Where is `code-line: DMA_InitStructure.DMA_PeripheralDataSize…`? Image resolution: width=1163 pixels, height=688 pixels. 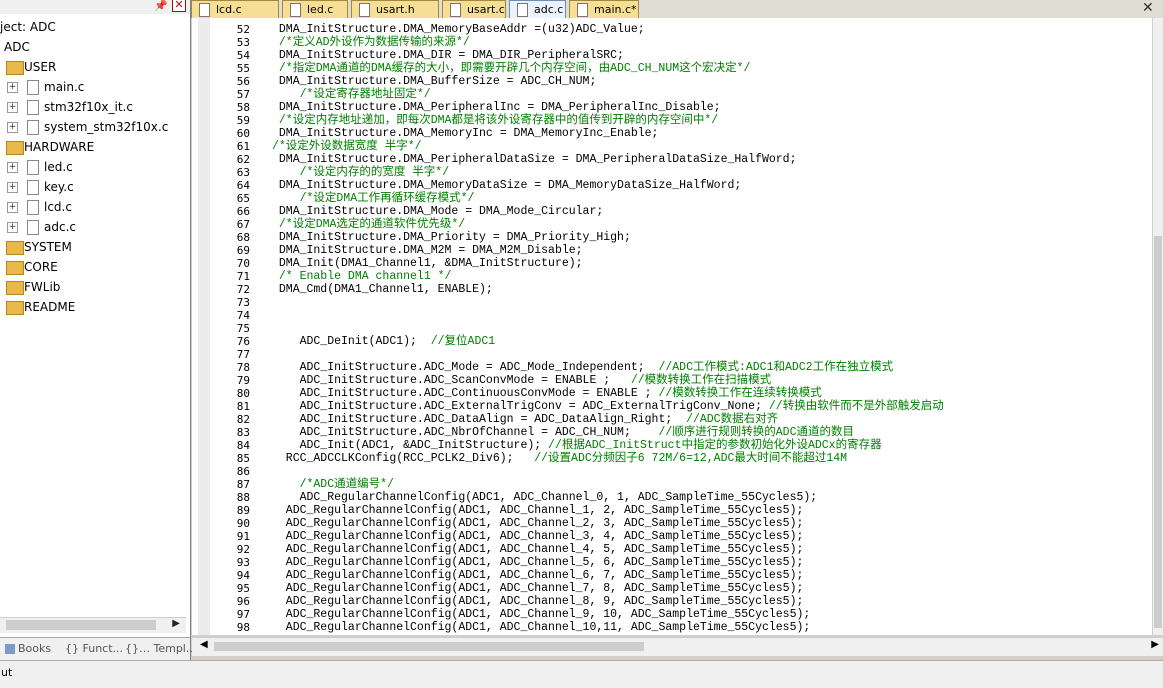
code-line: DMA_InitStructure.DMA_PeripheralDataSize… is located at coordinates (534, 159).